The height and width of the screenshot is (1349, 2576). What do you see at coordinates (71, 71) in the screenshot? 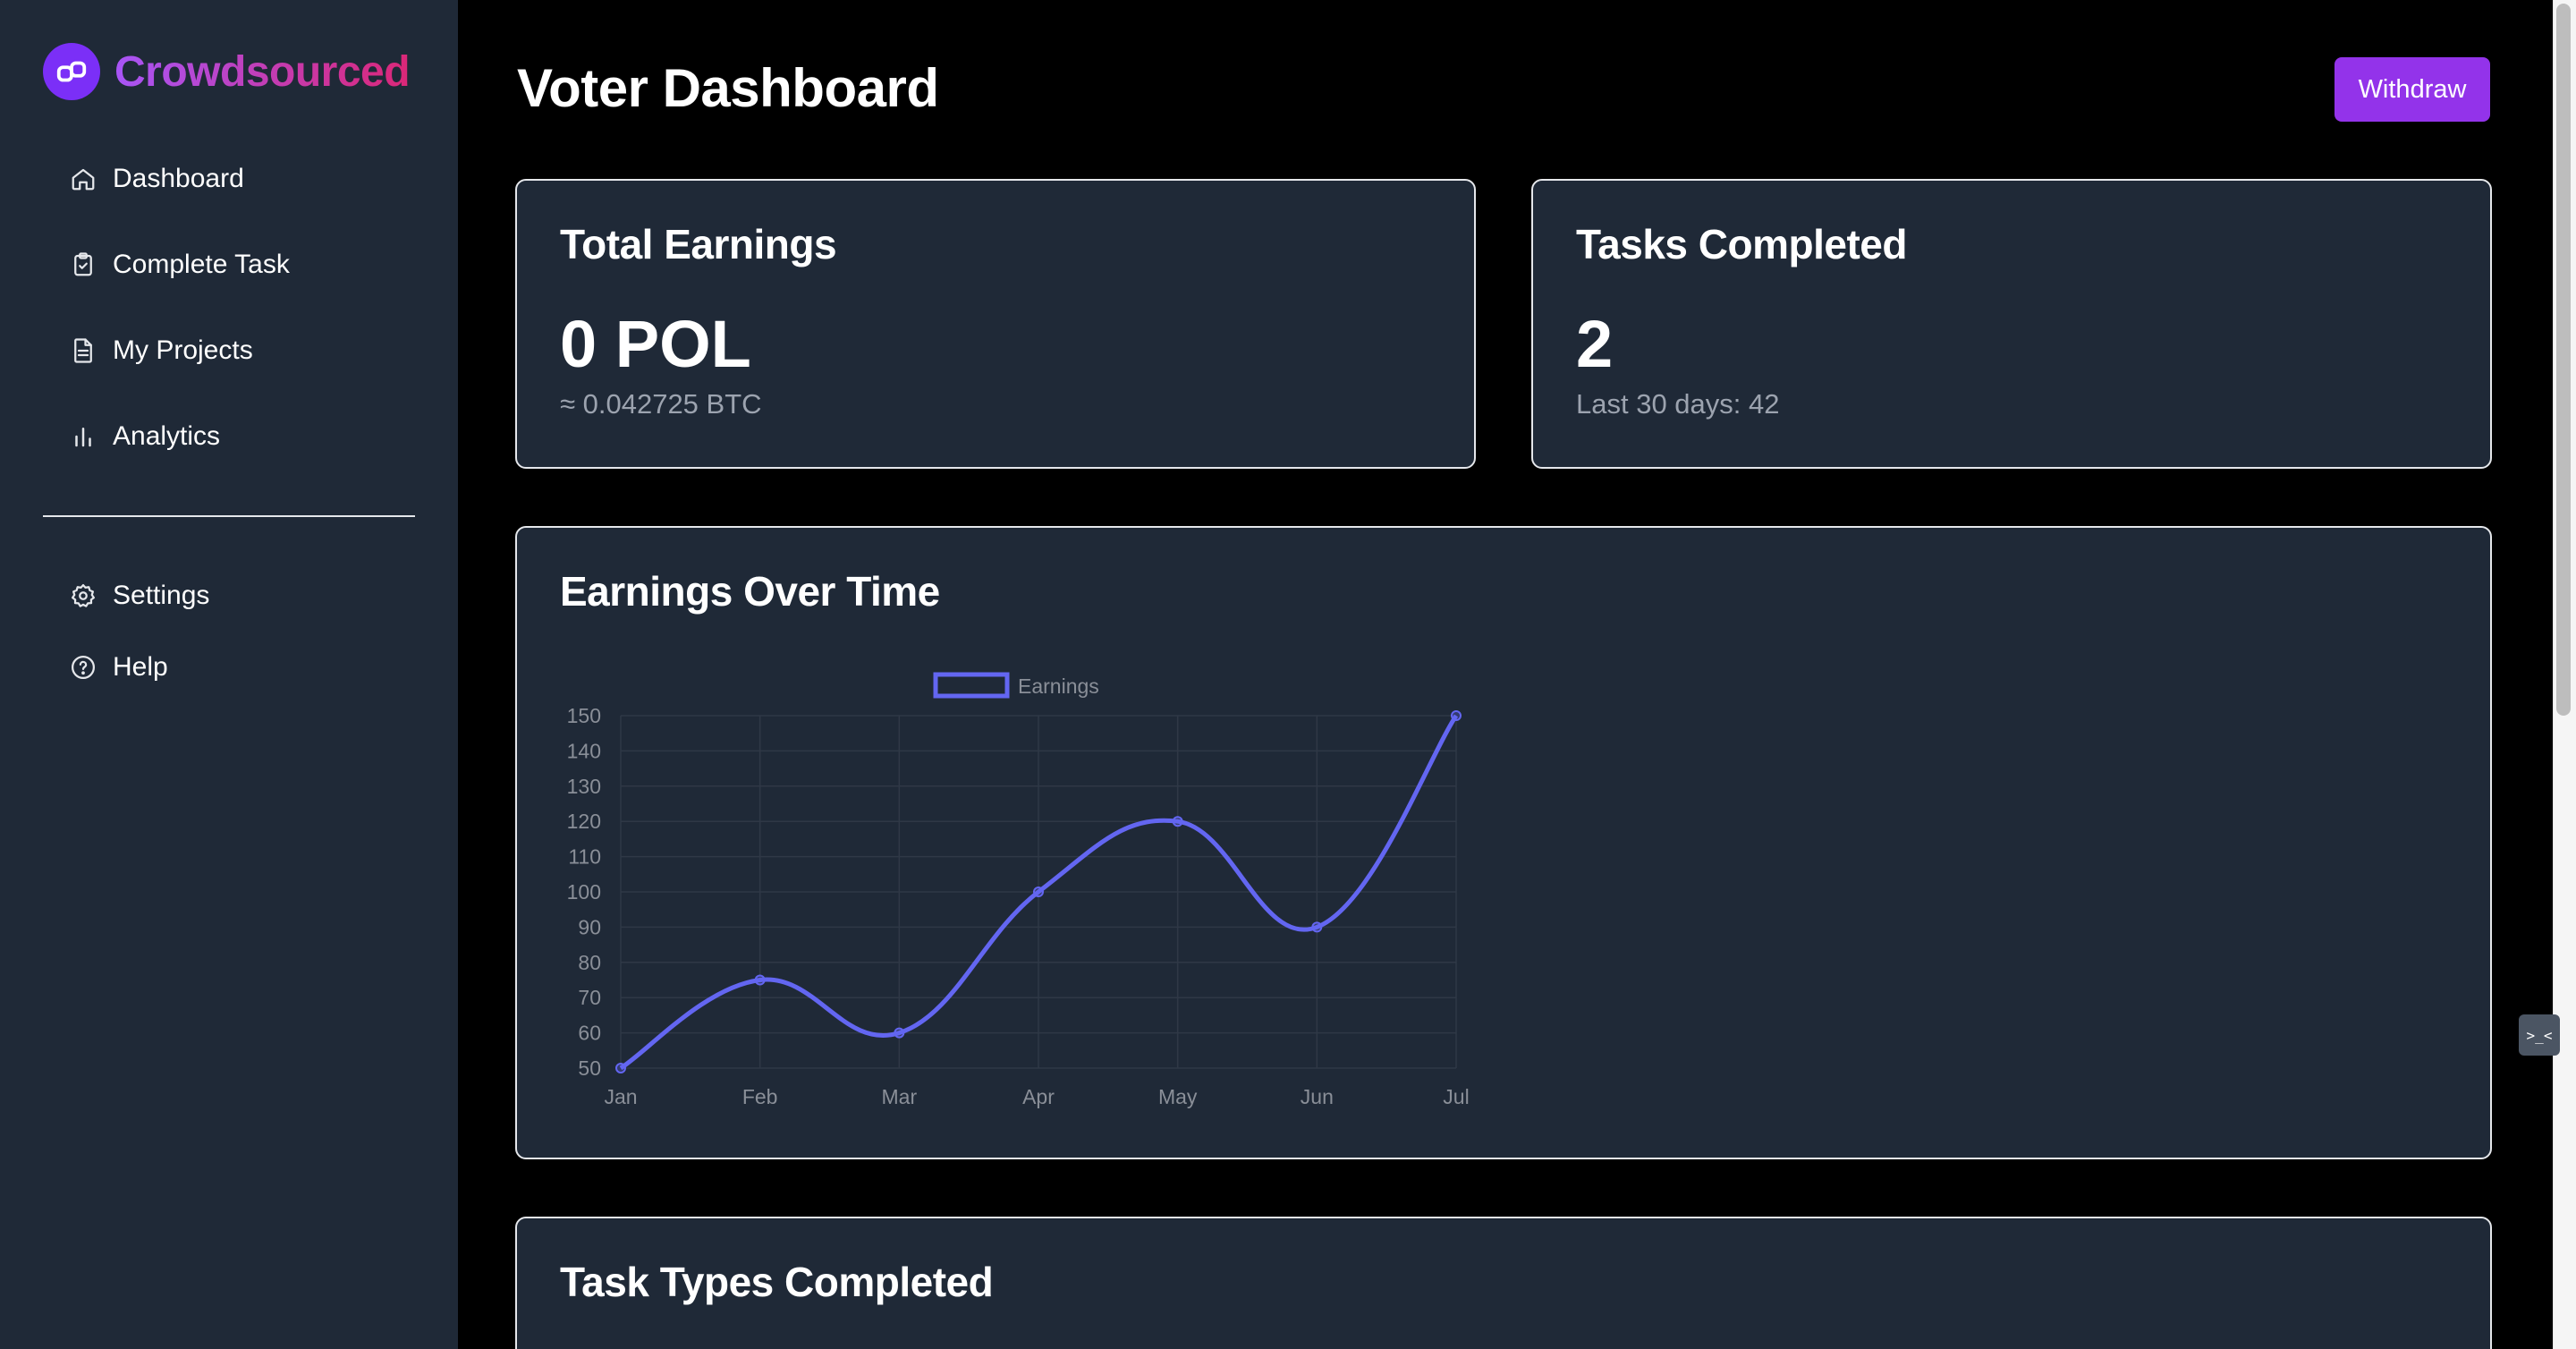
I see `link-icon` at bounding box center [71, 71].